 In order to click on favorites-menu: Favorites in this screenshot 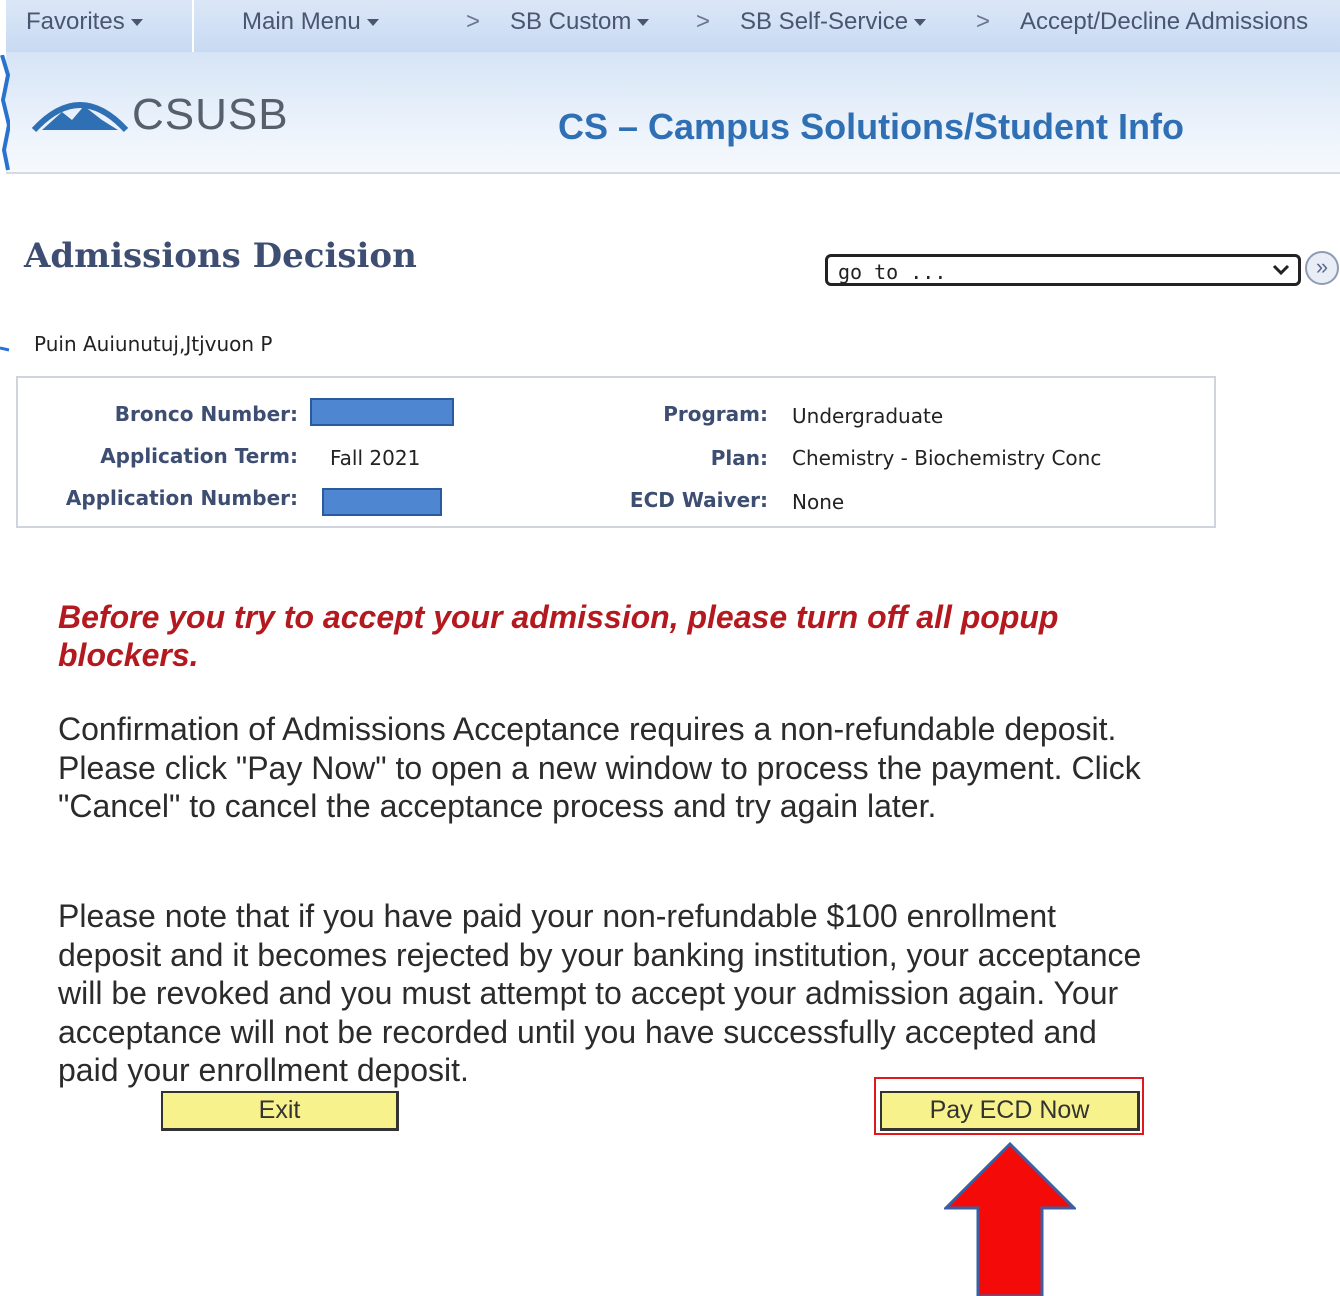, I will do `click(84, 22)`.